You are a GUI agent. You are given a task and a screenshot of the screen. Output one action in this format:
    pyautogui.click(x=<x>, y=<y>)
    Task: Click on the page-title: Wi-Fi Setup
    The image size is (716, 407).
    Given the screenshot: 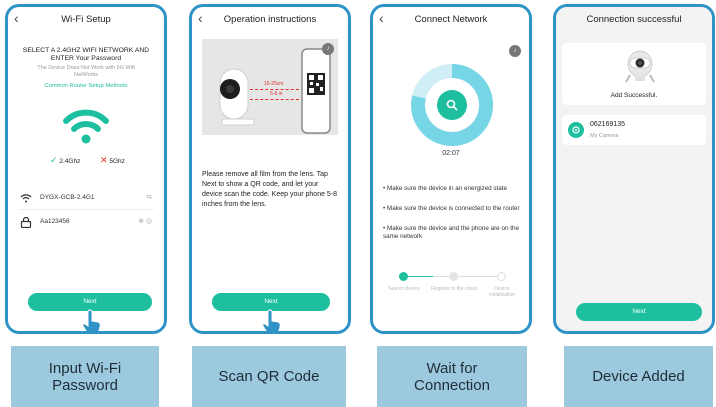 What is the action you would take?
    pyautogui.click(x=86, y=19)
    